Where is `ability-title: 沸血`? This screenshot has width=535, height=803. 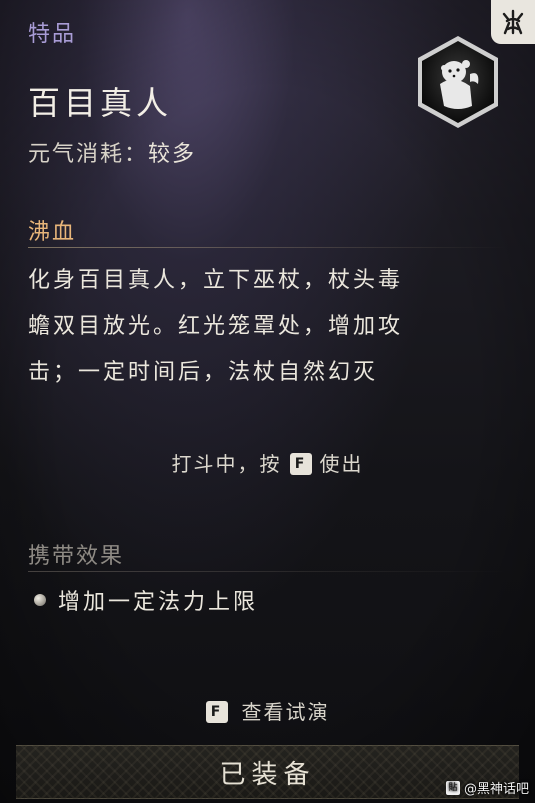 ability-title: 沸血 is located at coordinates (52, 232).